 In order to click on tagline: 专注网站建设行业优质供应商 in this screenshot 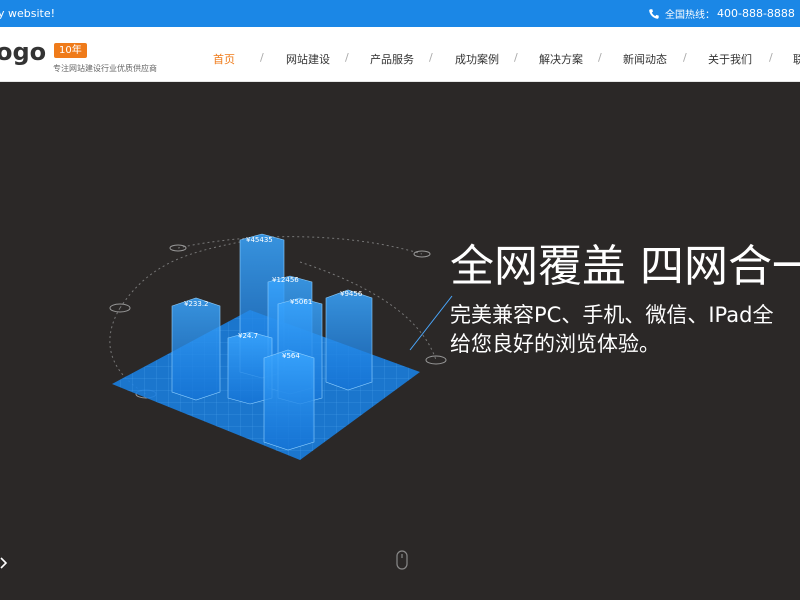, I will do `click(105, 68)`.